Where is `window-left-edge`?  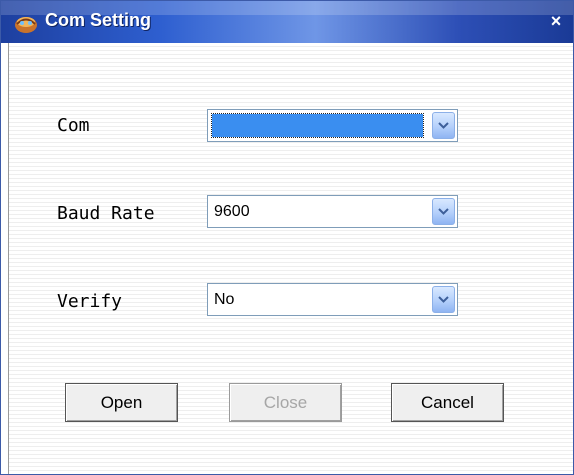 window-left-edge is located at coordinates (5, 258).